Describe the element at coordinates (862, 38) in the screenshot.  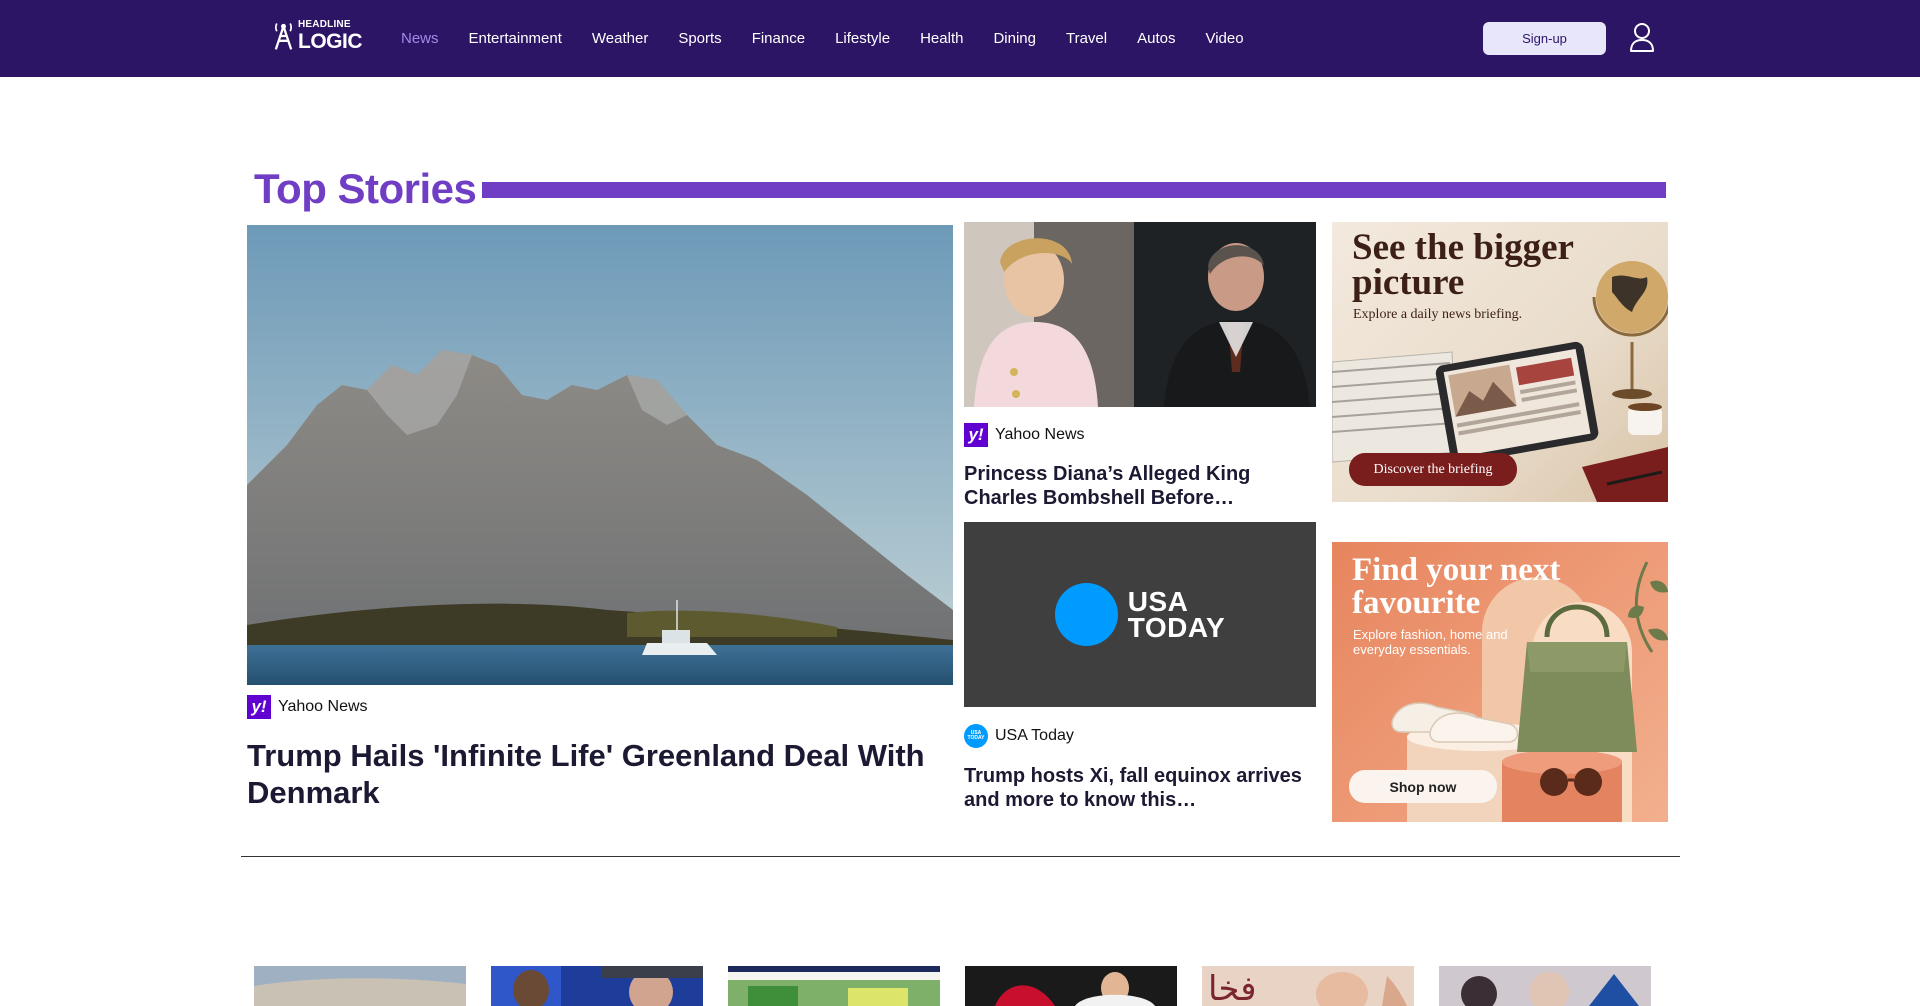
I see `nav-item-lifestyle: Lifestyle` at that location.